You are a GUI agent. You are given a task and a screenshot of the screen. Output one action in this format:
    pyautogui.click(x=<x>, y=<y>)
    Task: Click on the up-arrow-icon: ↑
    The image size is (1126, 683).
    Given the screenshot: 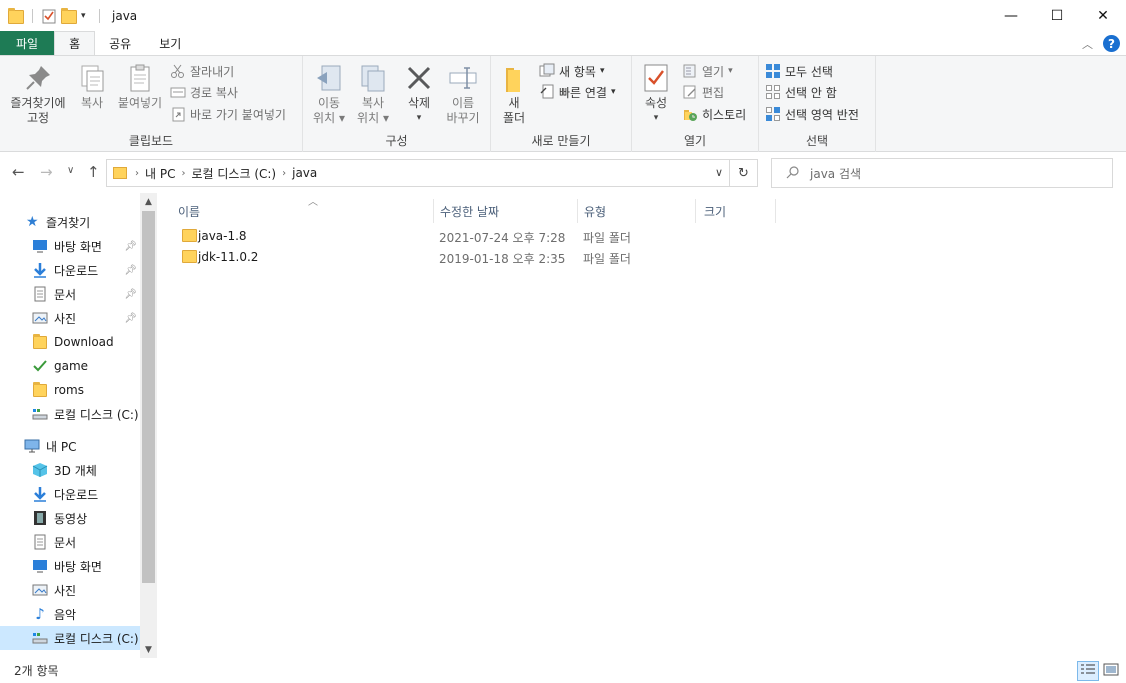 What is the action you would take?
    pyautogui.click(x=93, y=172)
    